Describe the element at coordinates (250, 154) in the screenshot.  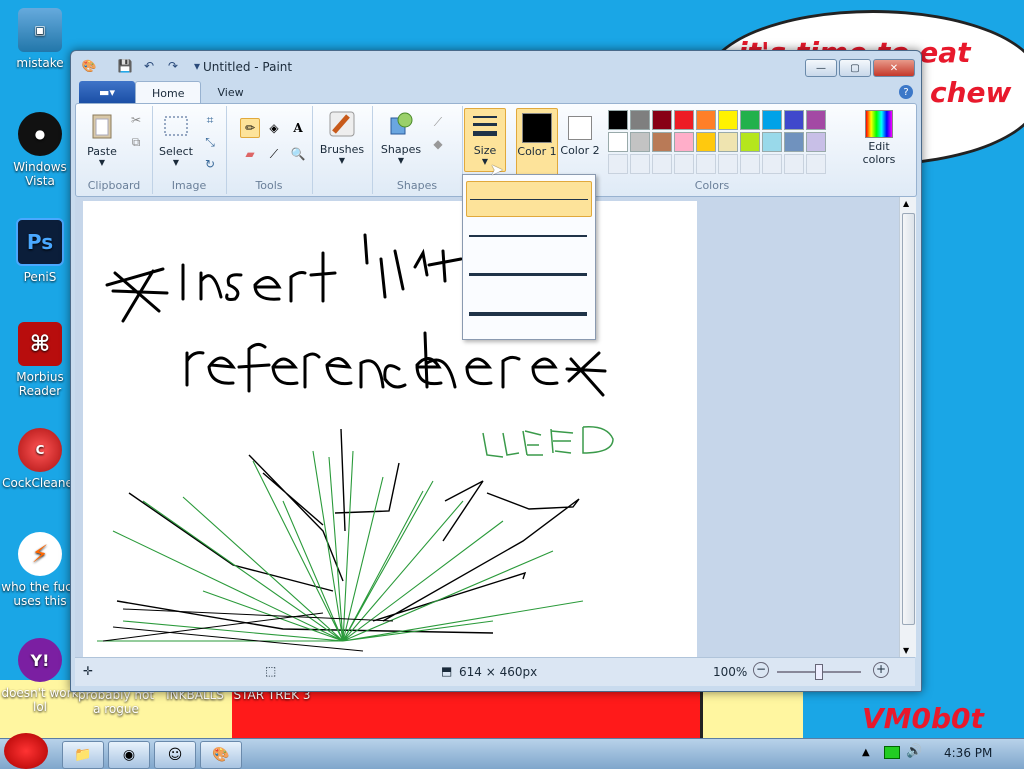
I see `eraser-icon: ▰` at that location.